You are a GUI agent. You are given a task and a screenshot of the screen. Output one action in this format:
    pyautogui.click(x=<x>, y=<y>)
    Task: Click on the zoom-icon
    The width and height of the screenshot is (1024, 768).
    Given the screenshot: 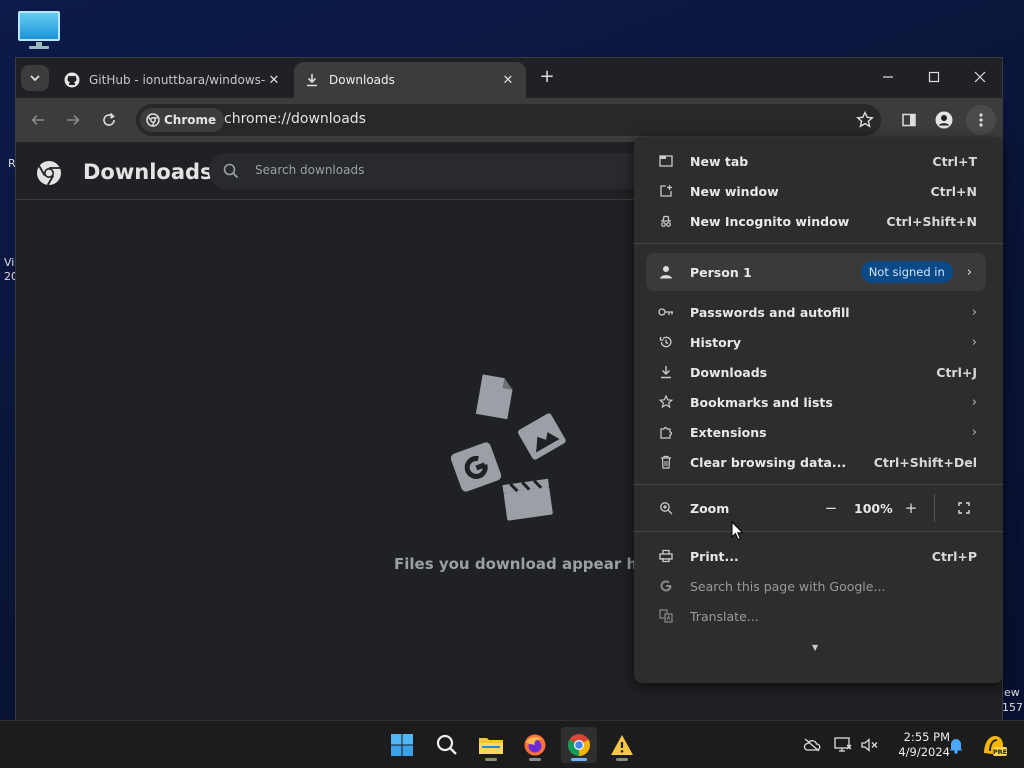 What is the action you would take?
    pyautogui.click(x=666, y=508)
    